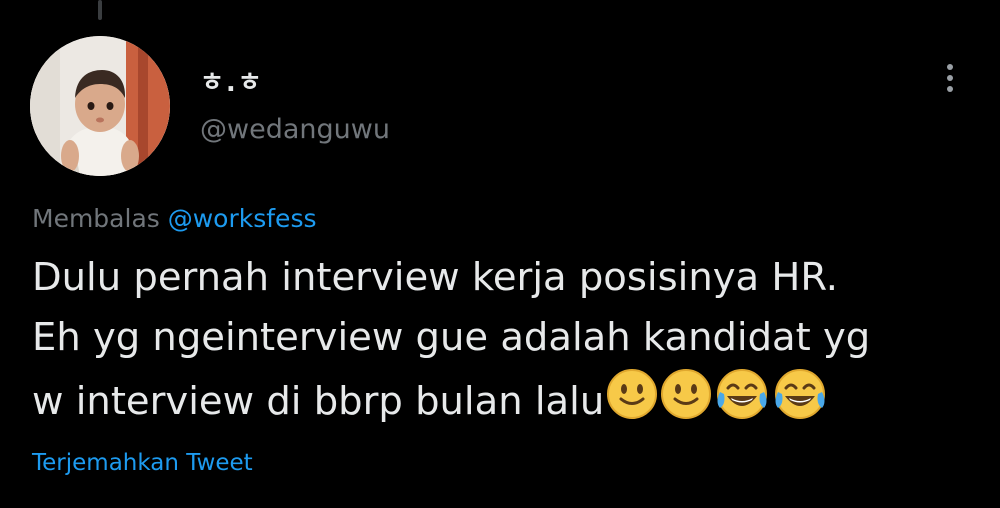  Describe the element at coordinates (318, 401) in the screenshot. I see `tweet-text-line-content: w interview di bbrp bulan lalu` at that location.